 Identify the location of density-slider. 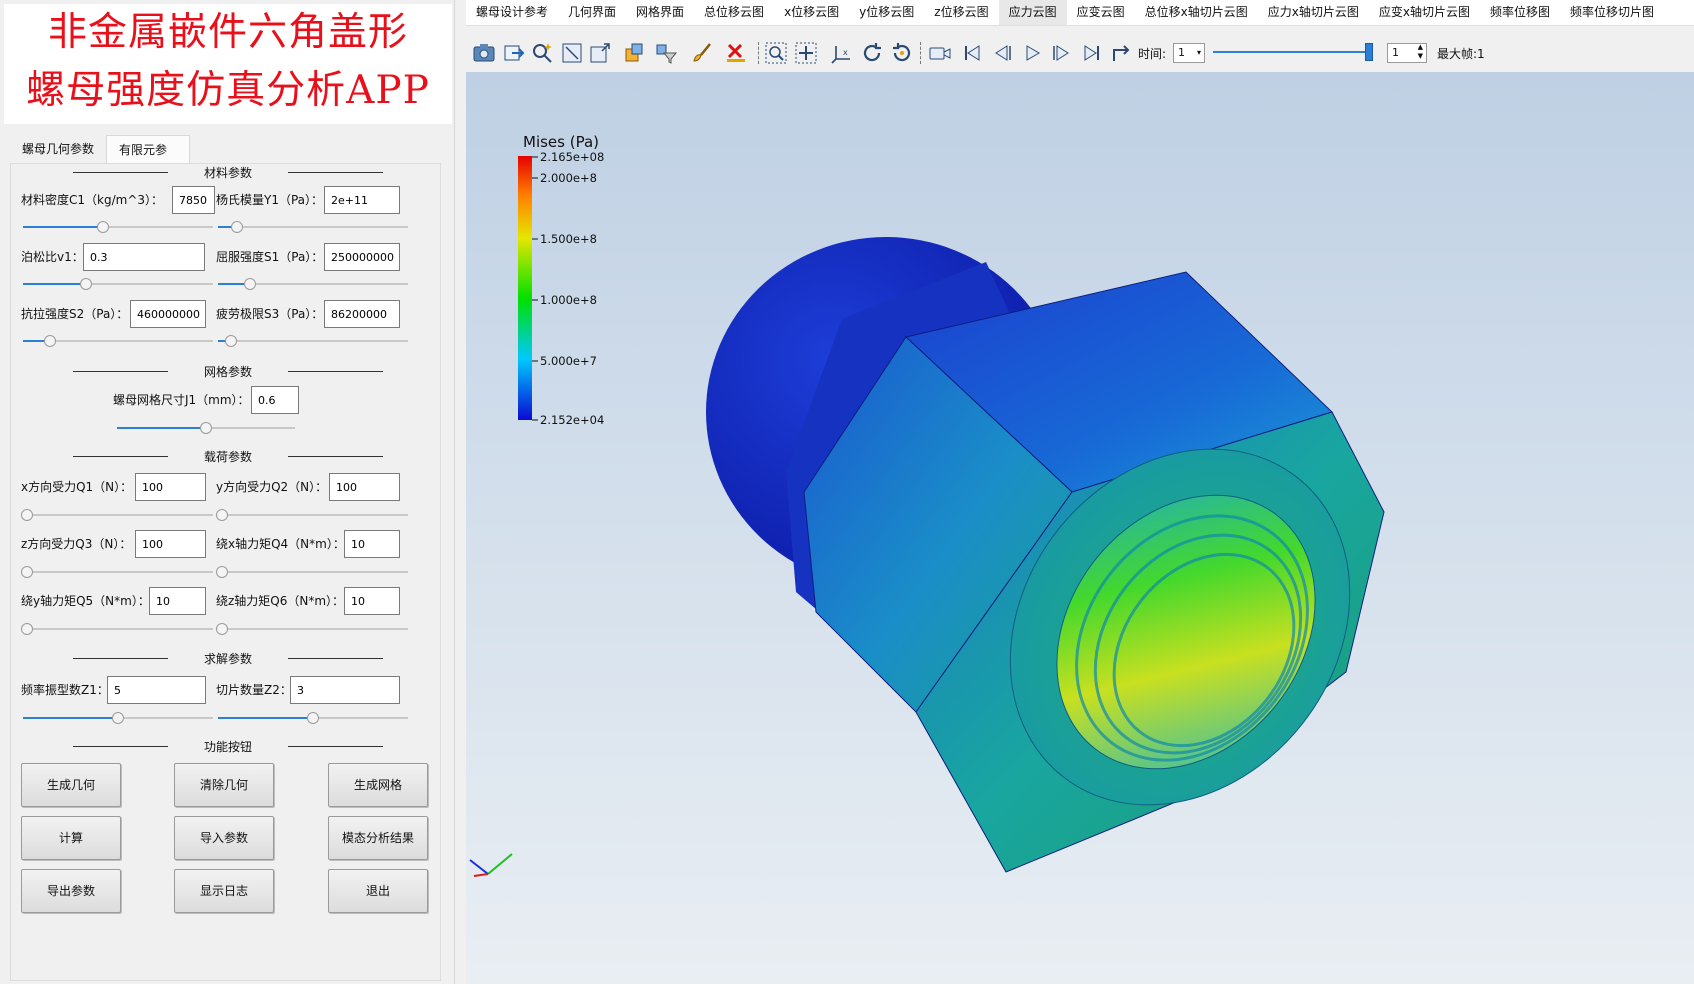
(118, 227).